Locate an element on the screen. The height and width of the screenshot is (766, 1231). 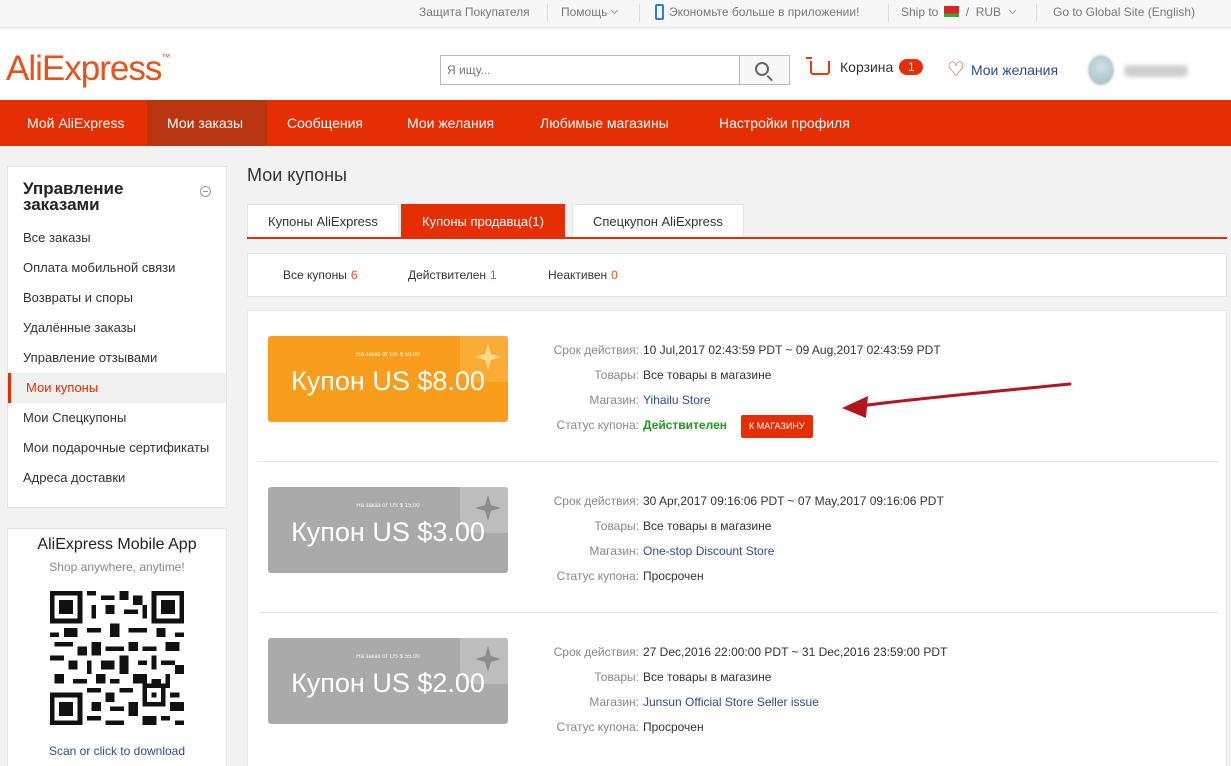
app-promo-subtitle: Shop anywhere, anytime! is located at coordinates (117, 567).